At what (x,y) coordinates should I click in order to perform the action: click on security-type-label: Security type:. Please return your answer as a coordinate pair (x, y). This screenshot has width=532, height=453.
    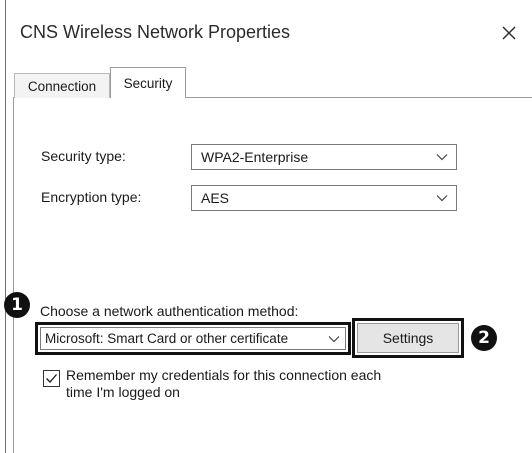
    Looking at the image, I should click on (83, 156).